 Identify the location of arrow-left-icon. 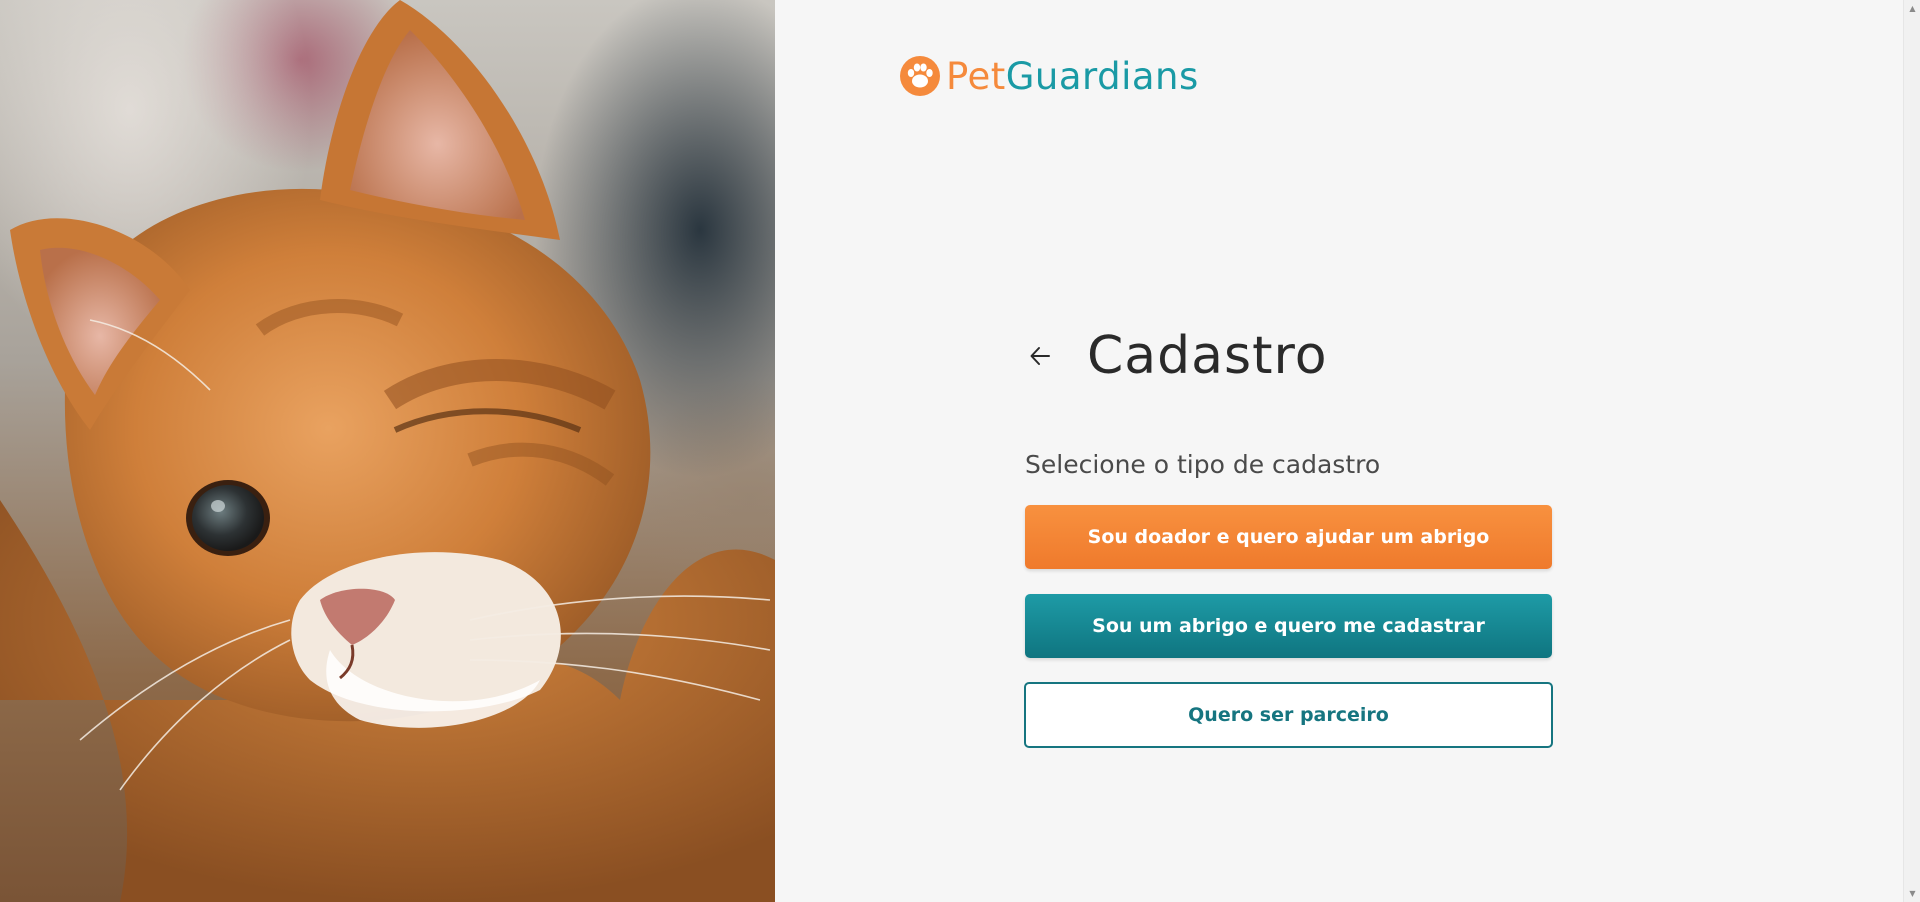
(1040, 356).